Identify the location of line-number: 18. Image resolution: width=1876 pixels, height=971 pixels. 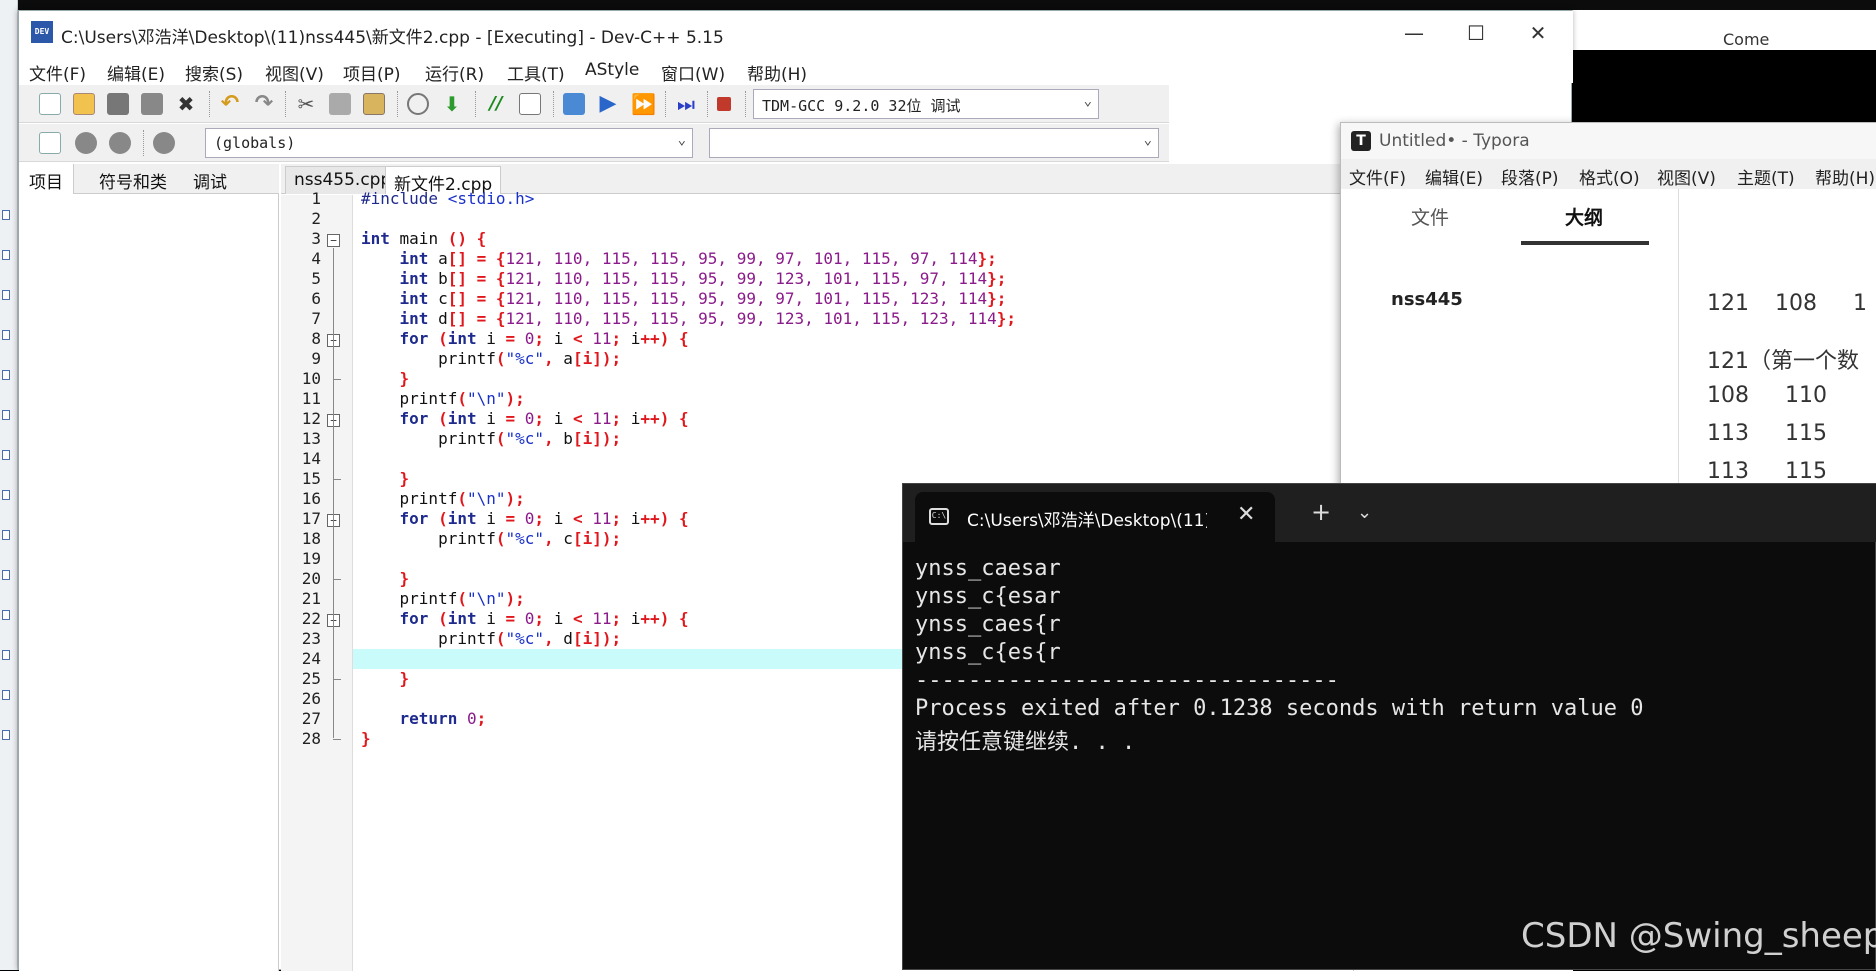
(311, 538).